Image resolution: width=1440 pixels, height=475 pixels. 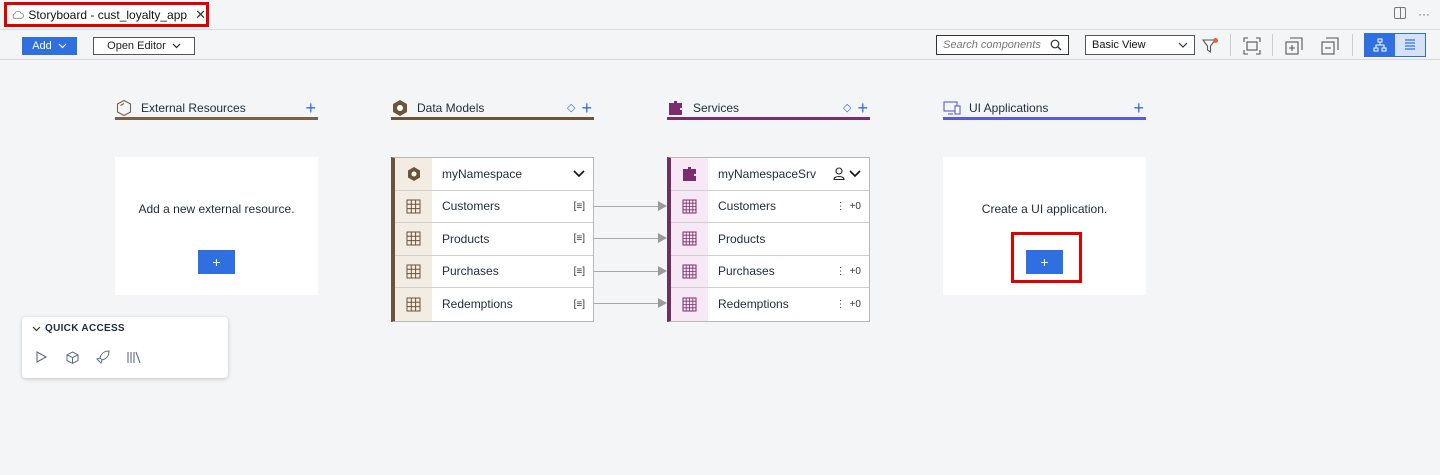 I want to click on service-row: myNamespaceSrv, so click(x=770, y=174).